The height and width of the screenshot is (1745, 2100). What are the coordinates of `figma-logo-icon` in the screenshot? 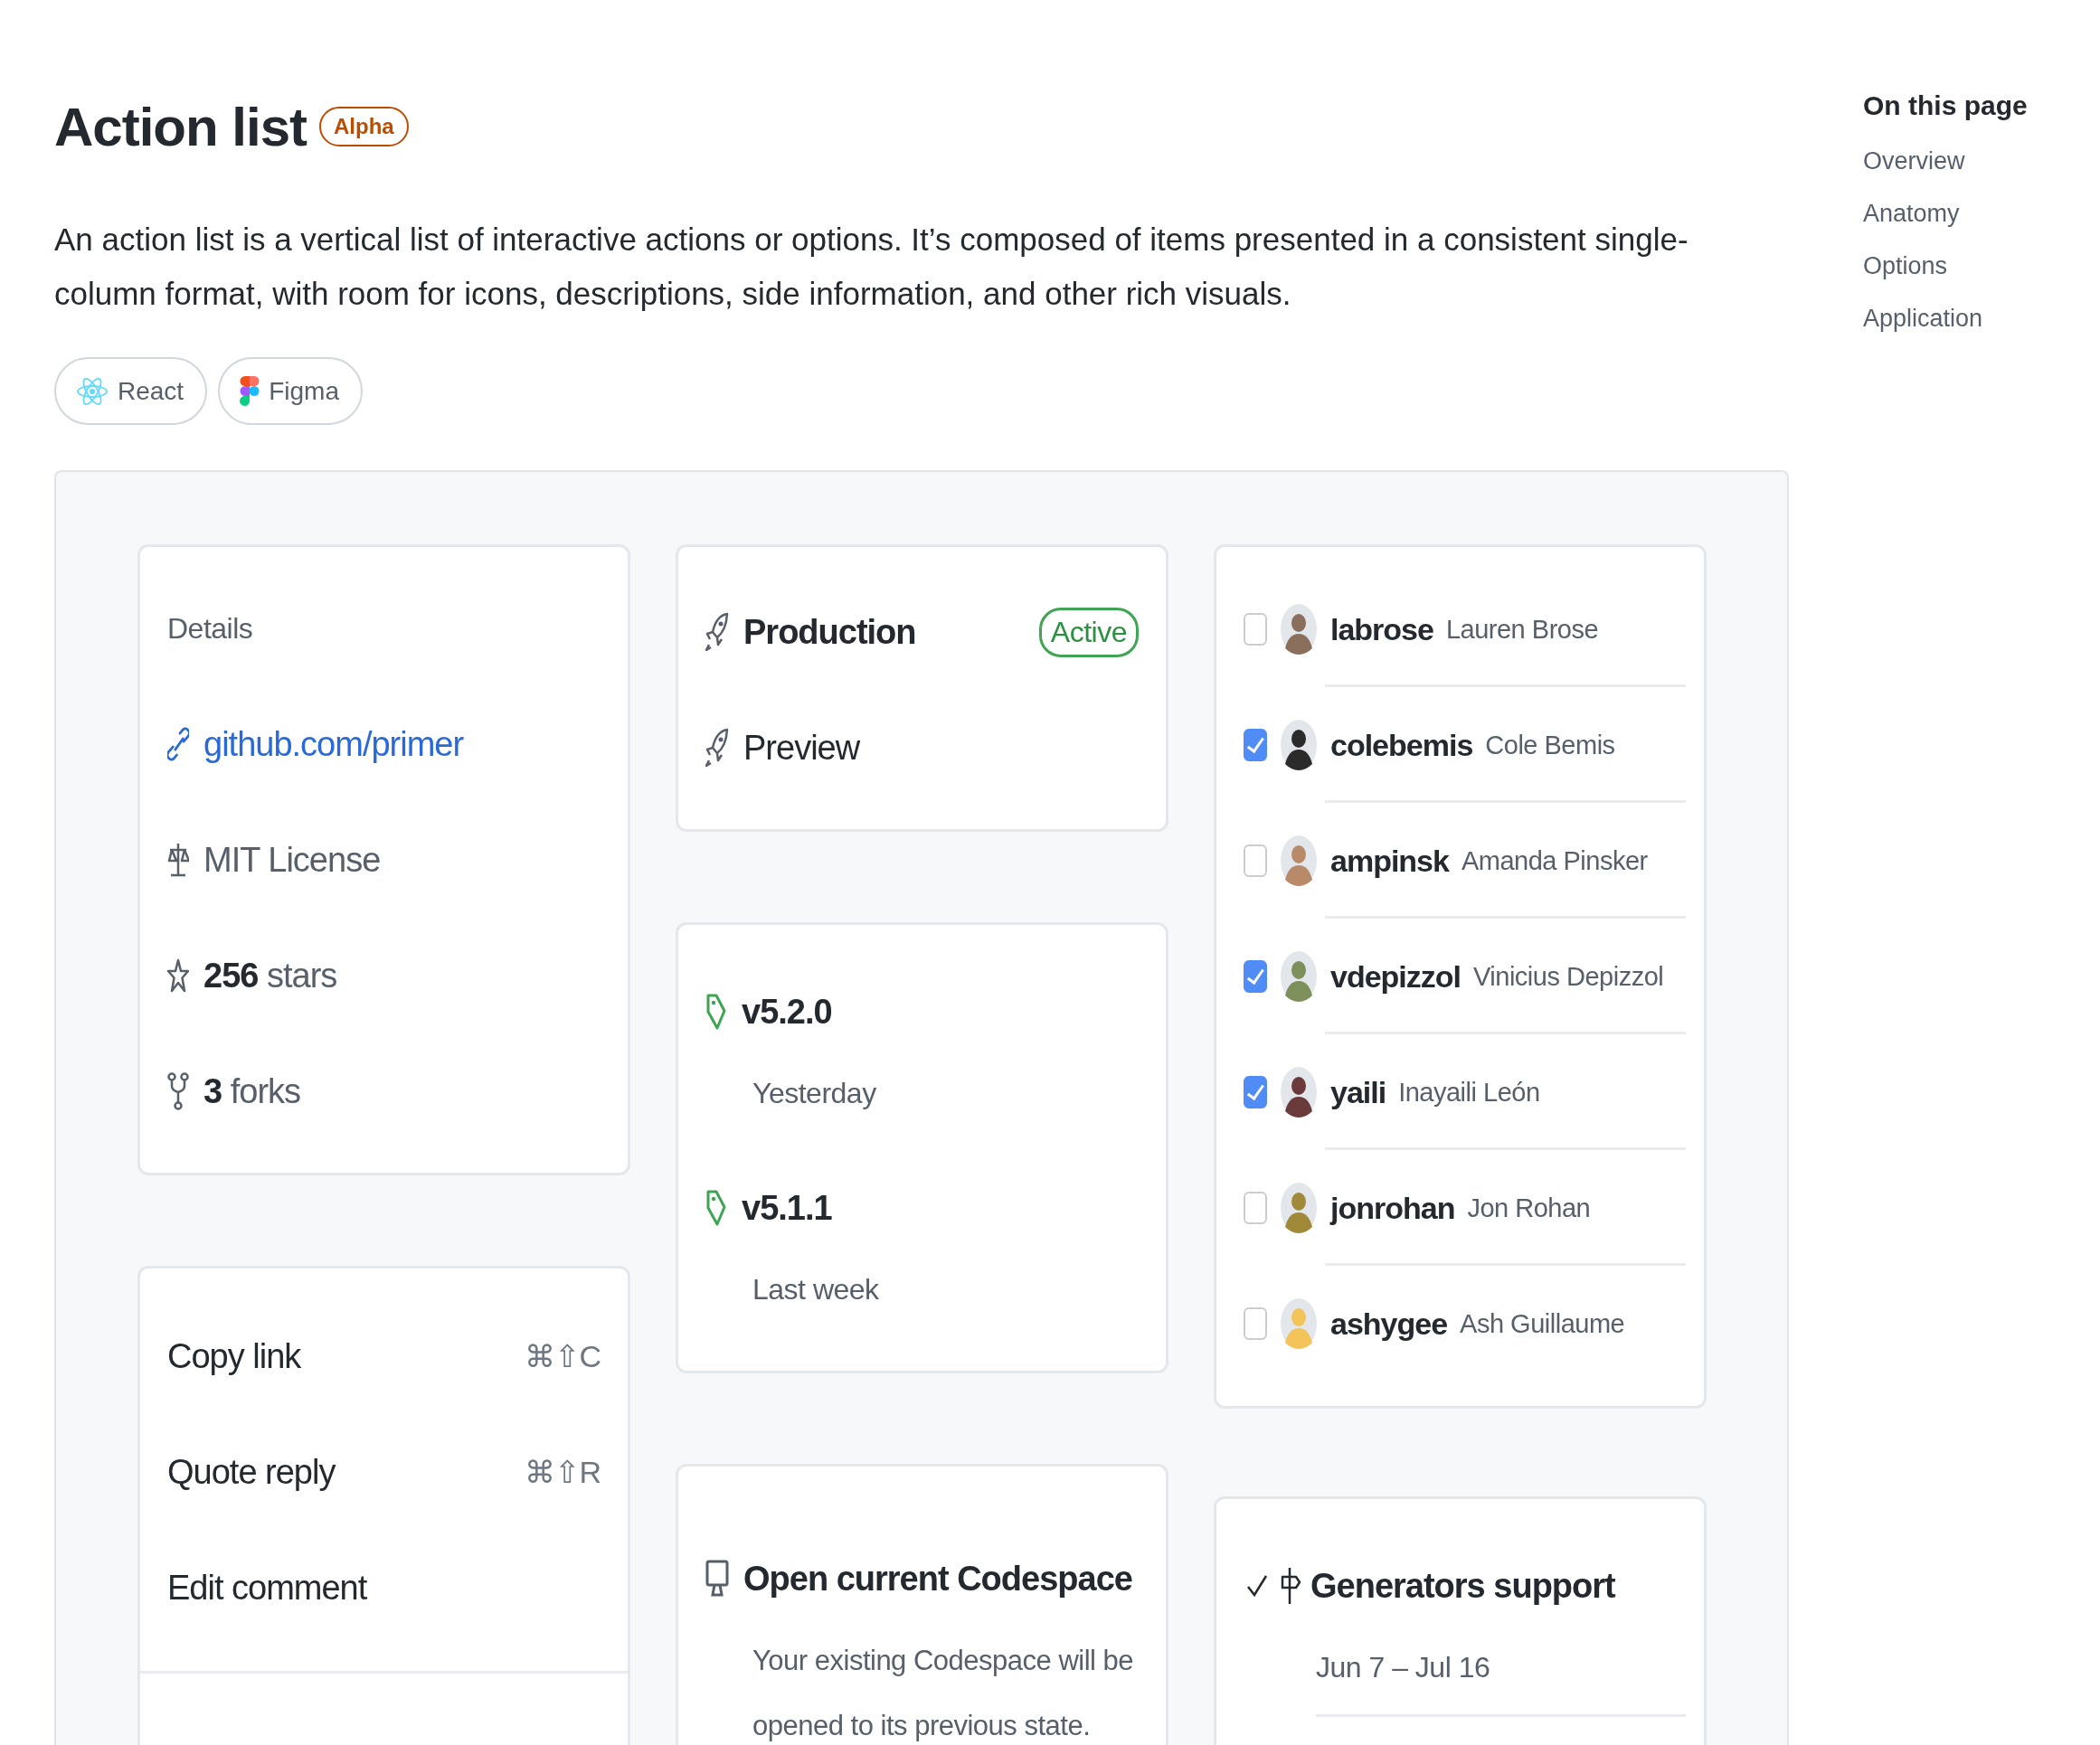 It's located at (250, 391).